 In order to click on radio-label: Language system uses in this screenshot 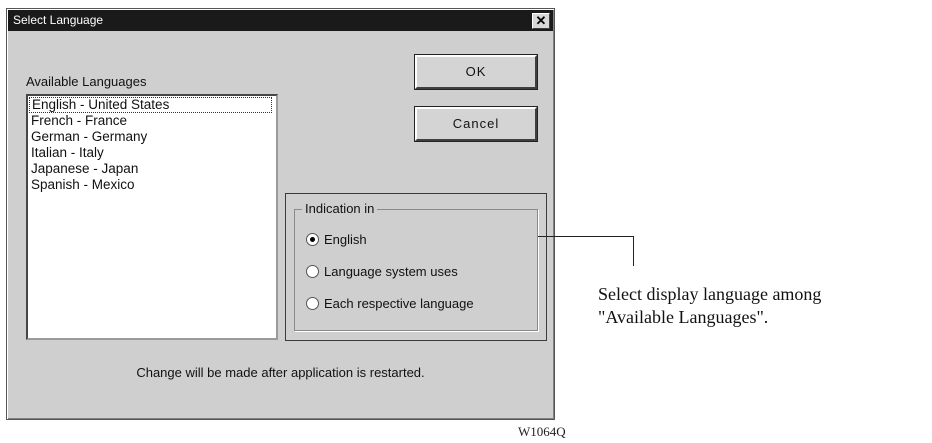, I will do `click(391, 271)`.